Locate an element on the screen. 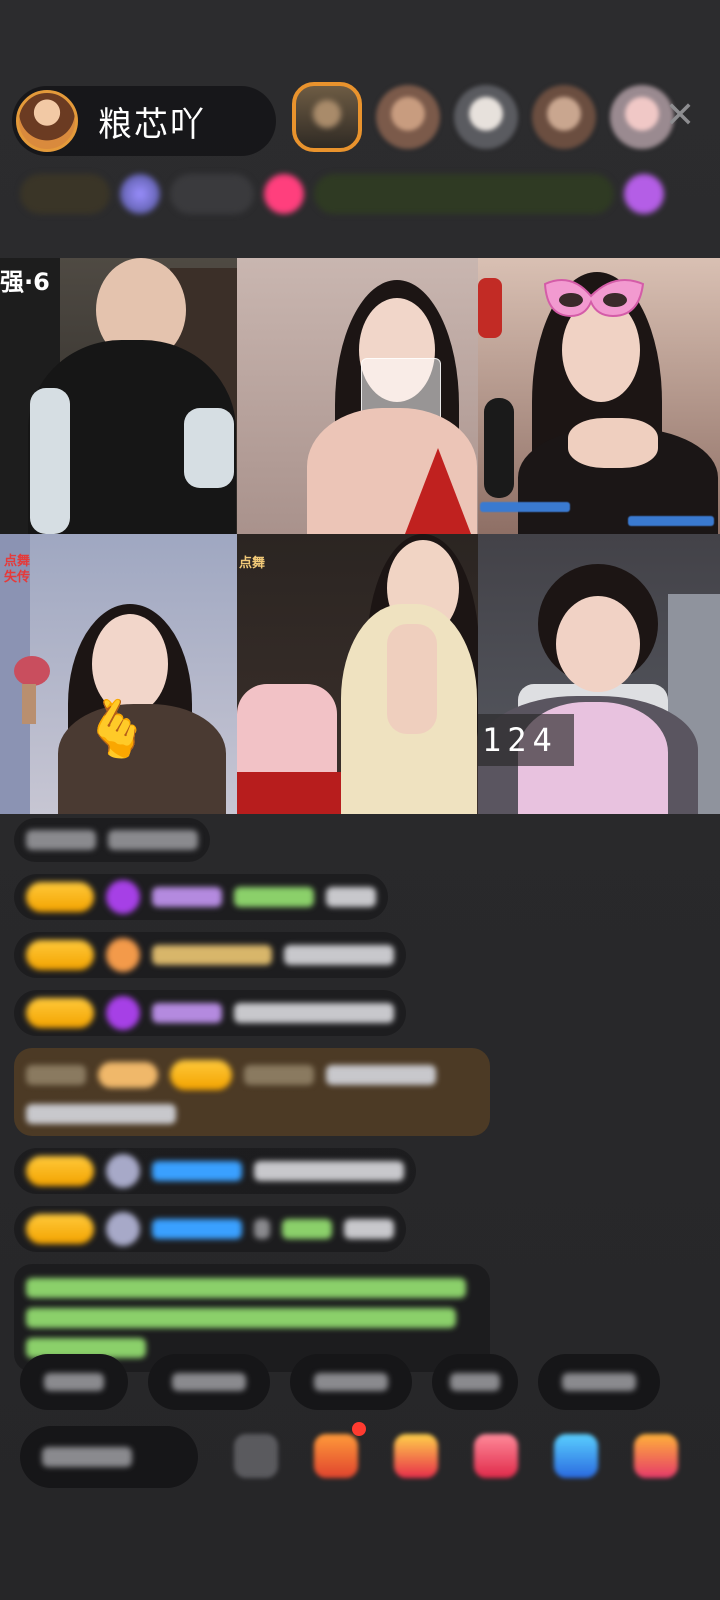 Image resolution: width=720 pixels, height=1600 pixels. game-icon is located at coordinates (576, 1456).